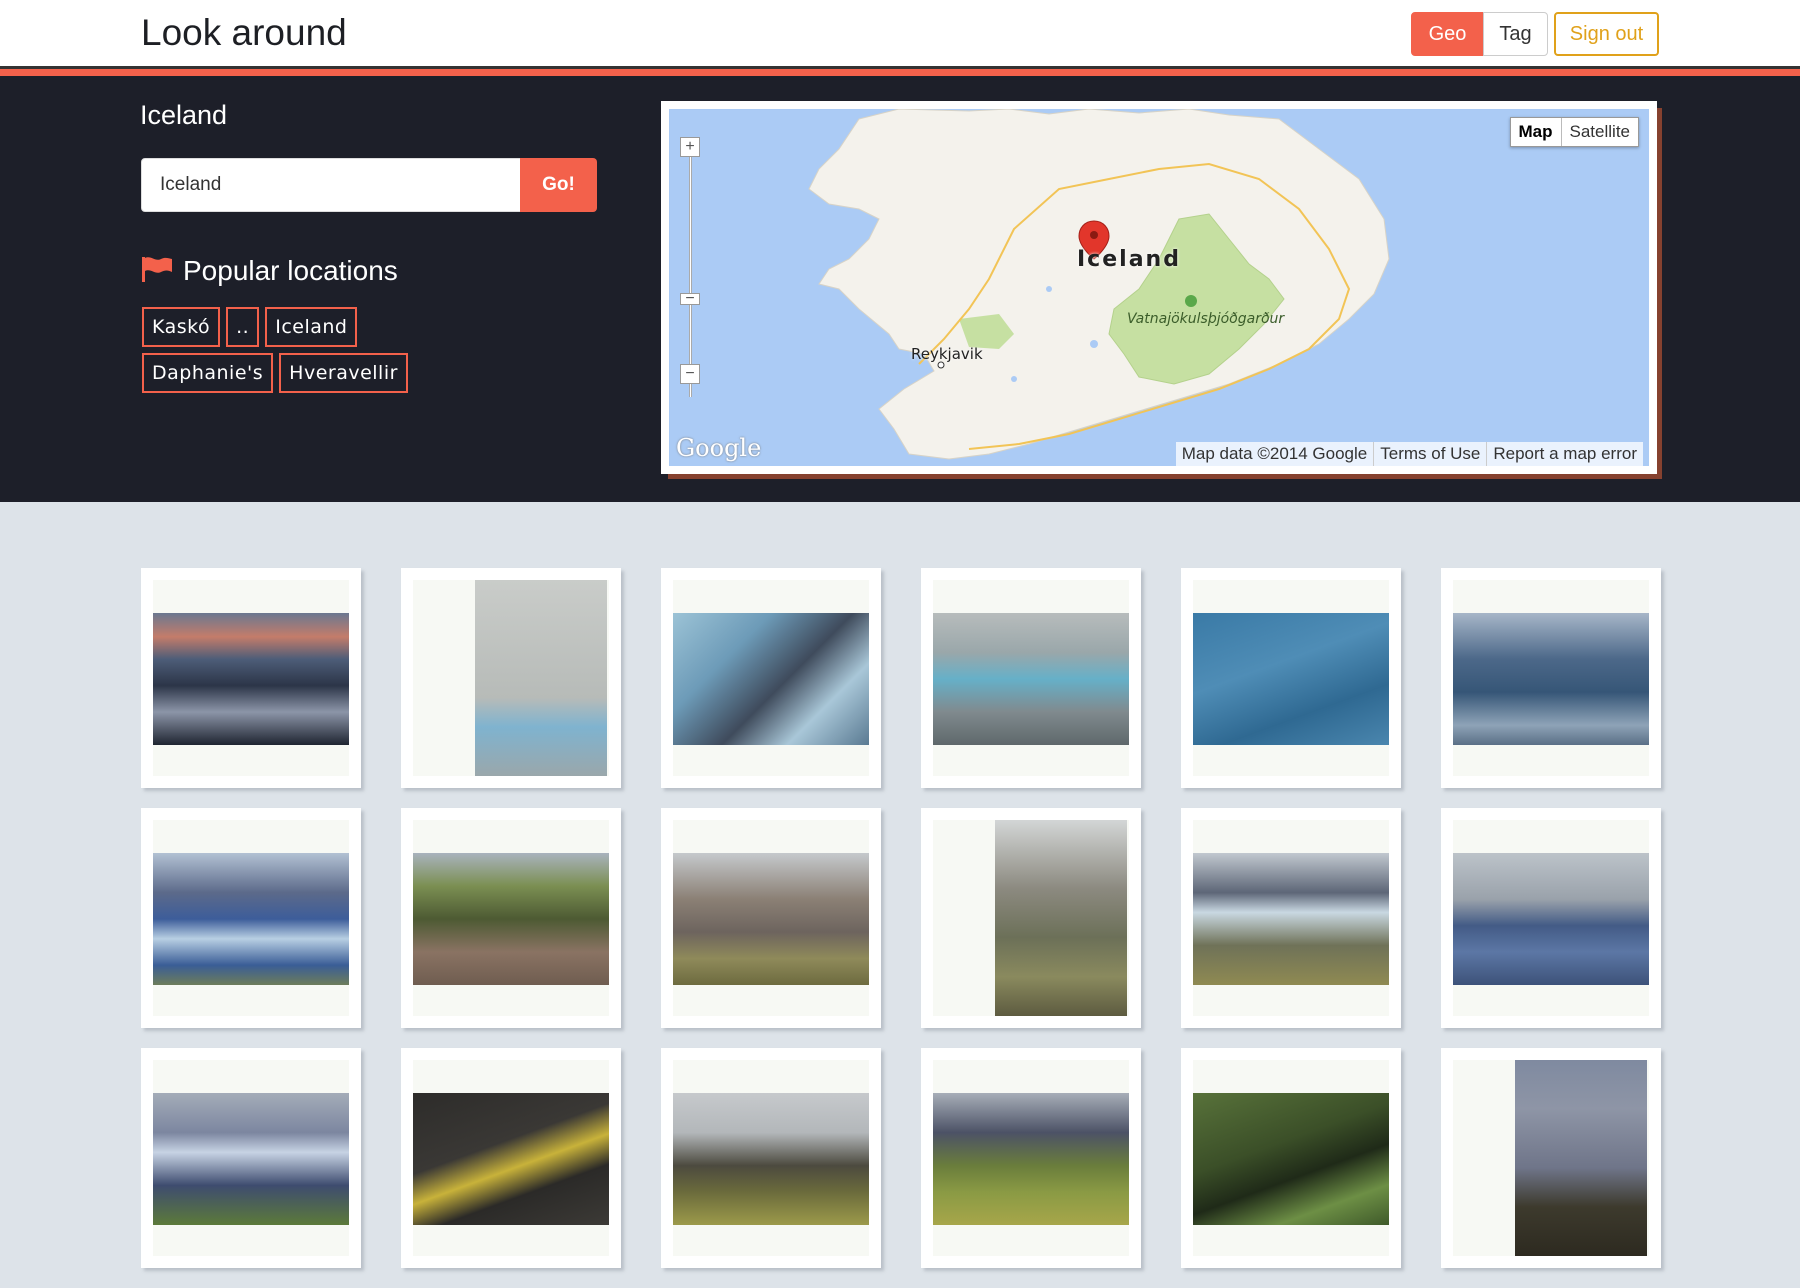 The height and width of the screenshot is (1288, 1800). What do you see at coordinates (1536, 132) in the screenshot?
I see `map-type-map-button: Map` at bounding box center [1536, 132].